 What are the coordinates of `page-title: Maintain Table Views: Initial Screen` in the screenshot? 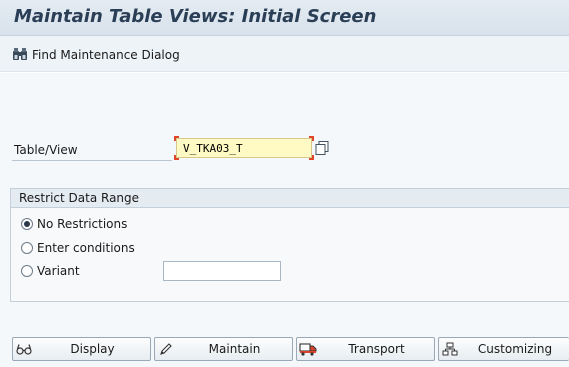 It's located at (195, 16).